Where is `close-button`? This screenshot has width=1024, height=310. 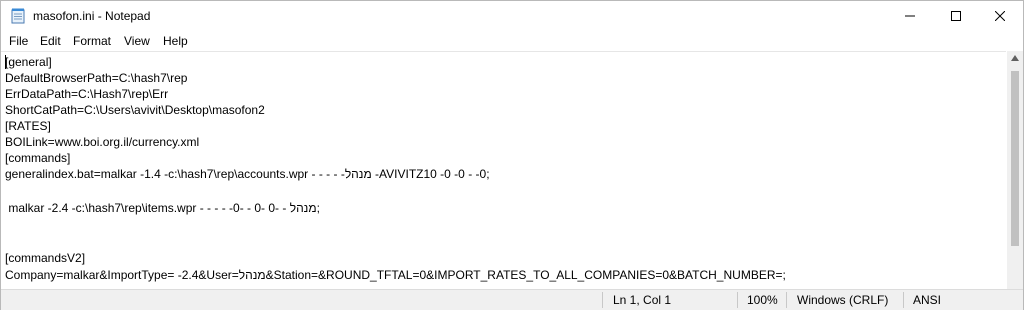
close-button is located at coordinates (1000, 16).